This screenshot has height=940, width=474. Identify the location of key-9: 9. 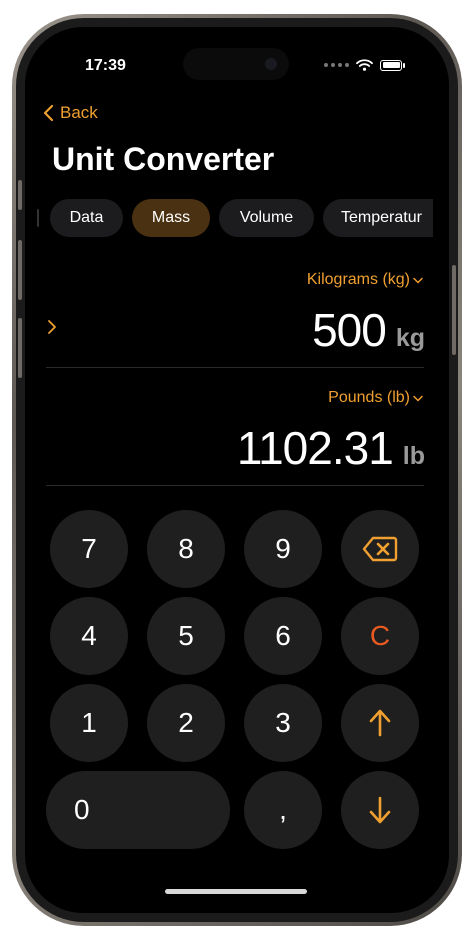
(283, 549).